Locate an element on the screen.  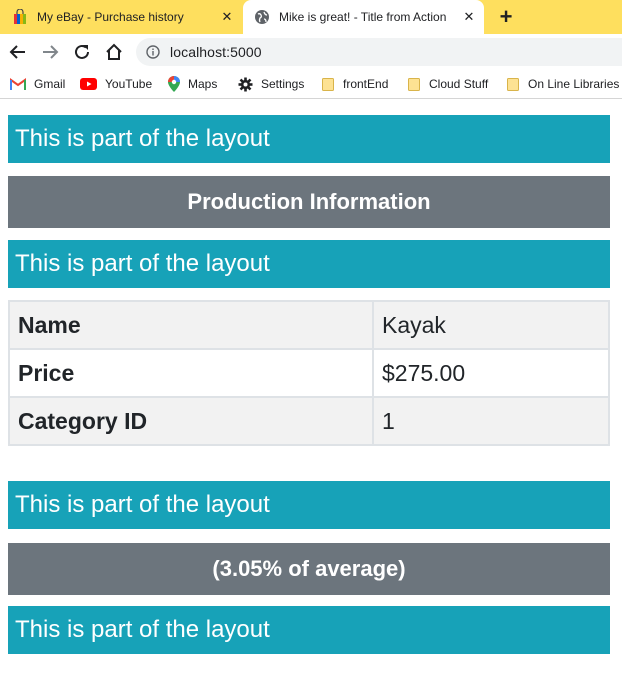
tab-mike-is-great: Mike is great! - Title from Action ✕ is located at coordinates (363, 17).